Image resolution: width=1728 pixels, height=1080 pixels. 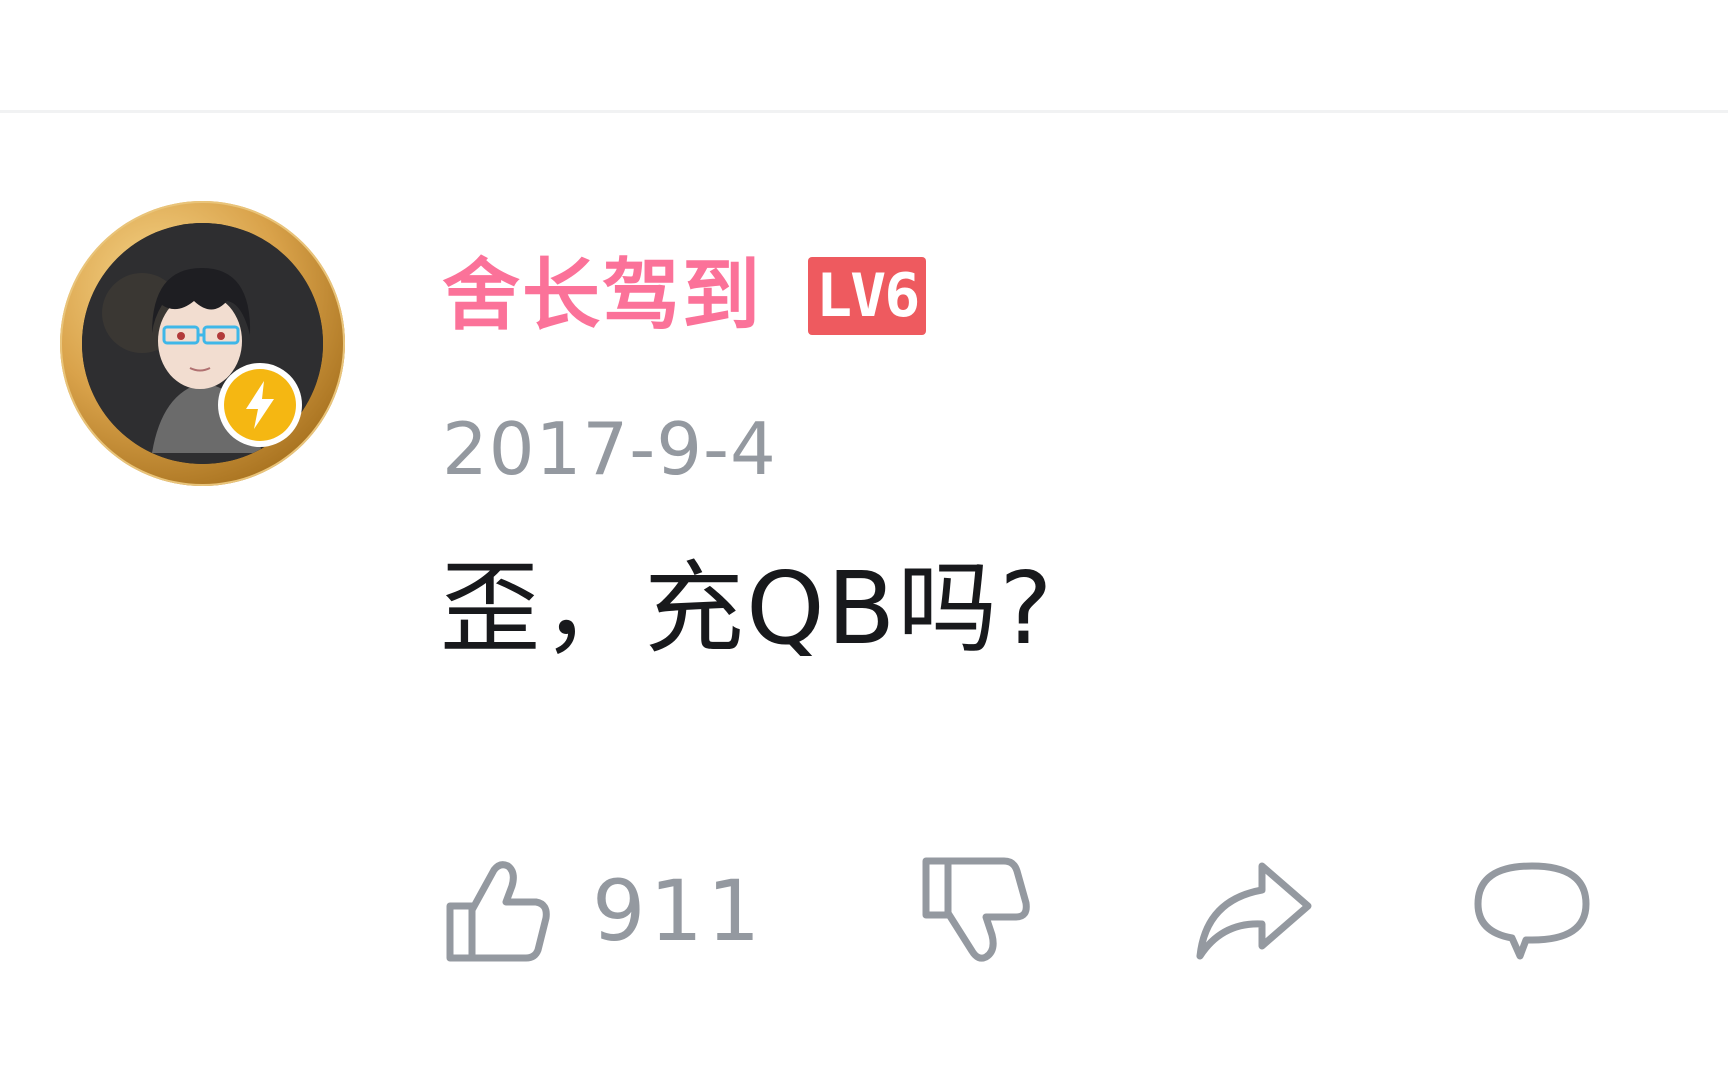 I want to click on reply-button, so click(x=1532, y=911).